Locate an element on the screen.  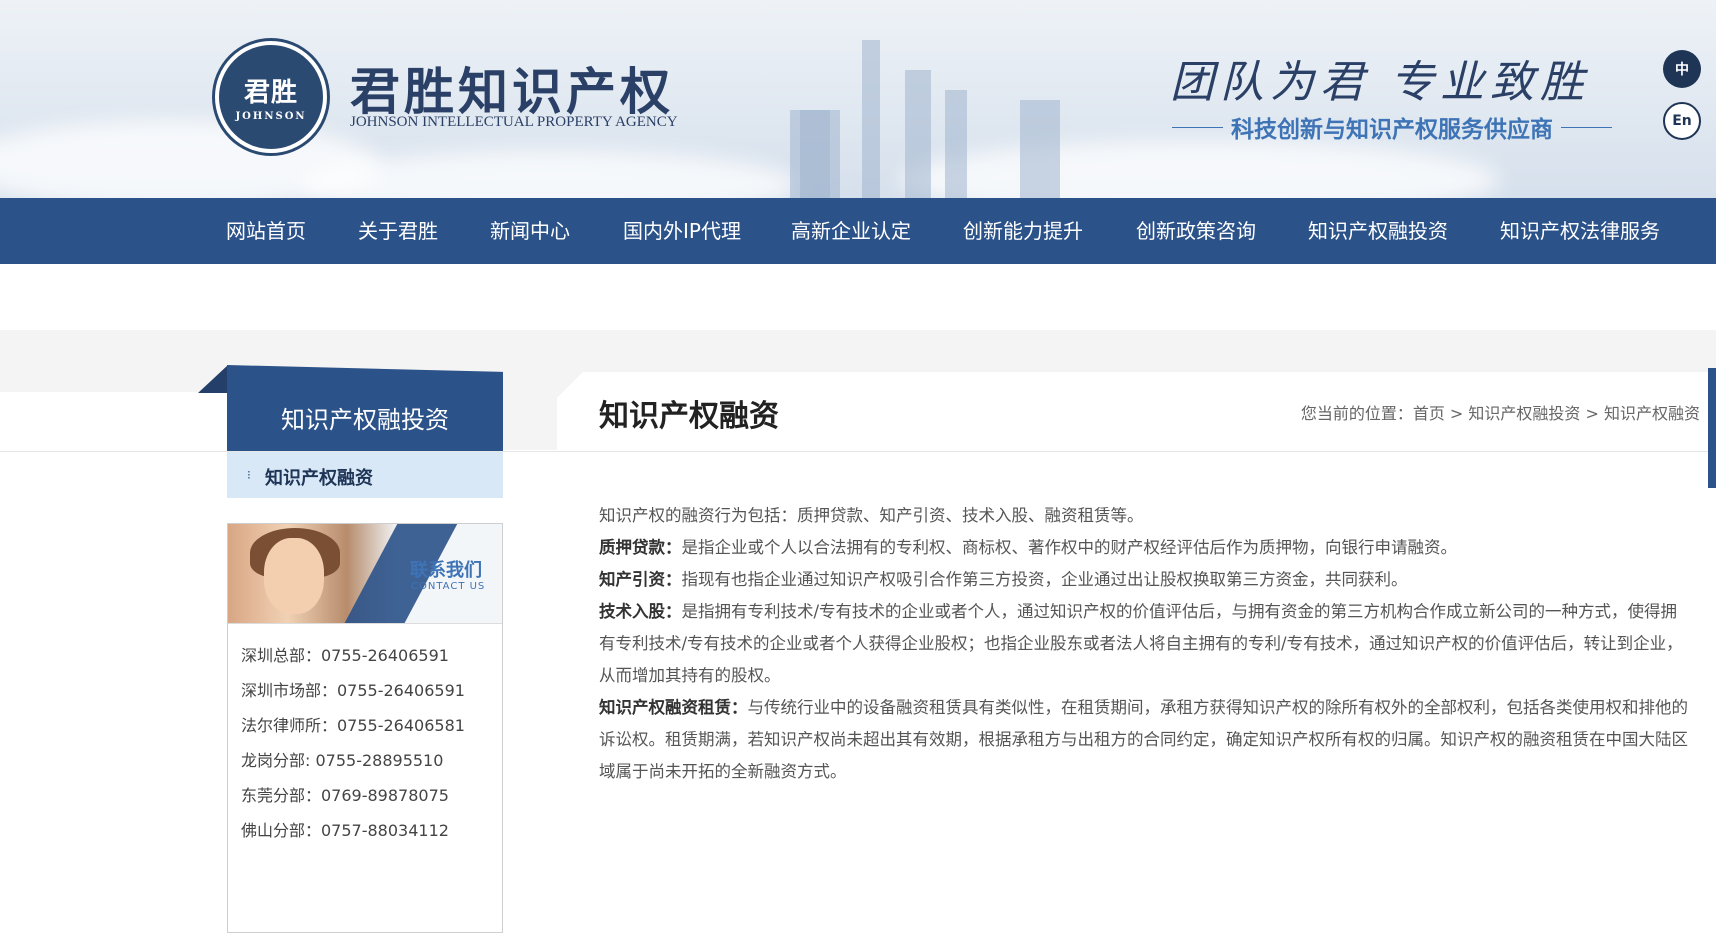
slogan-sub-text: 科技创新与知识产权服务供应商 is located at coordinates (1392, 130).